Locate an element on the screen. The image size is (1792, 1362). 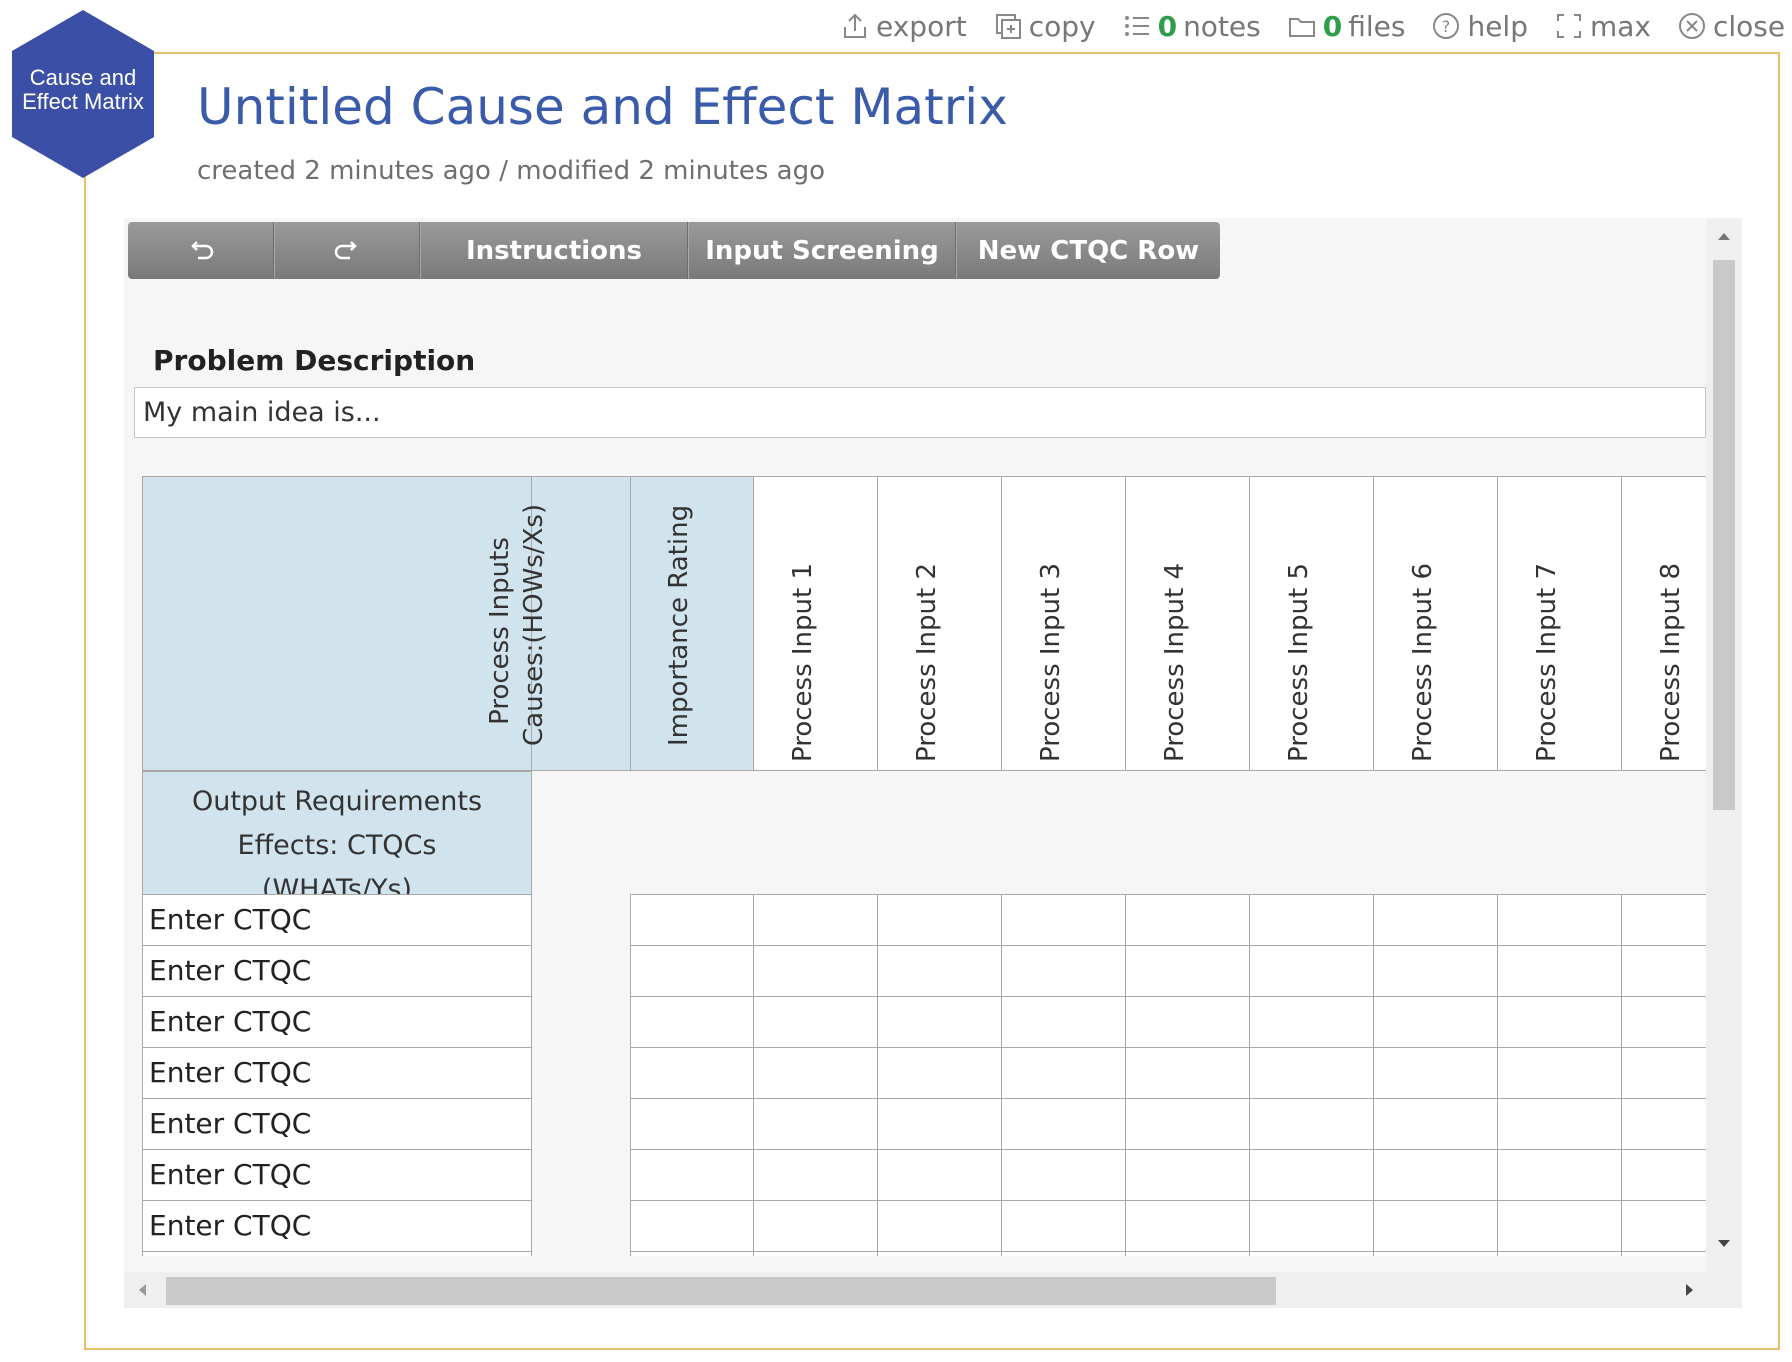
ctqc-row-label-partial is located at coordinates (337, 1253).